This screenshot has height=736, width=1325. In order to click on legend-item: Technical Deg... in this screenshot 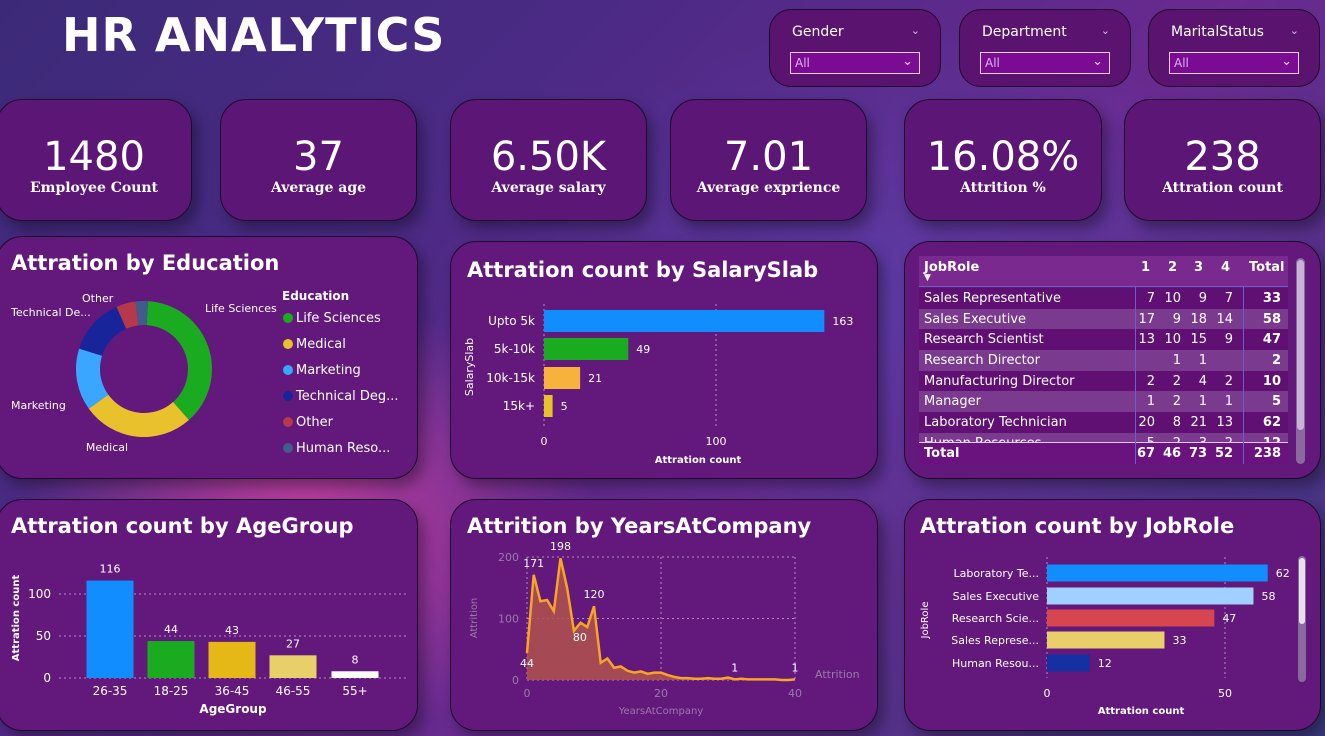, I will do `click(340, 396)`.